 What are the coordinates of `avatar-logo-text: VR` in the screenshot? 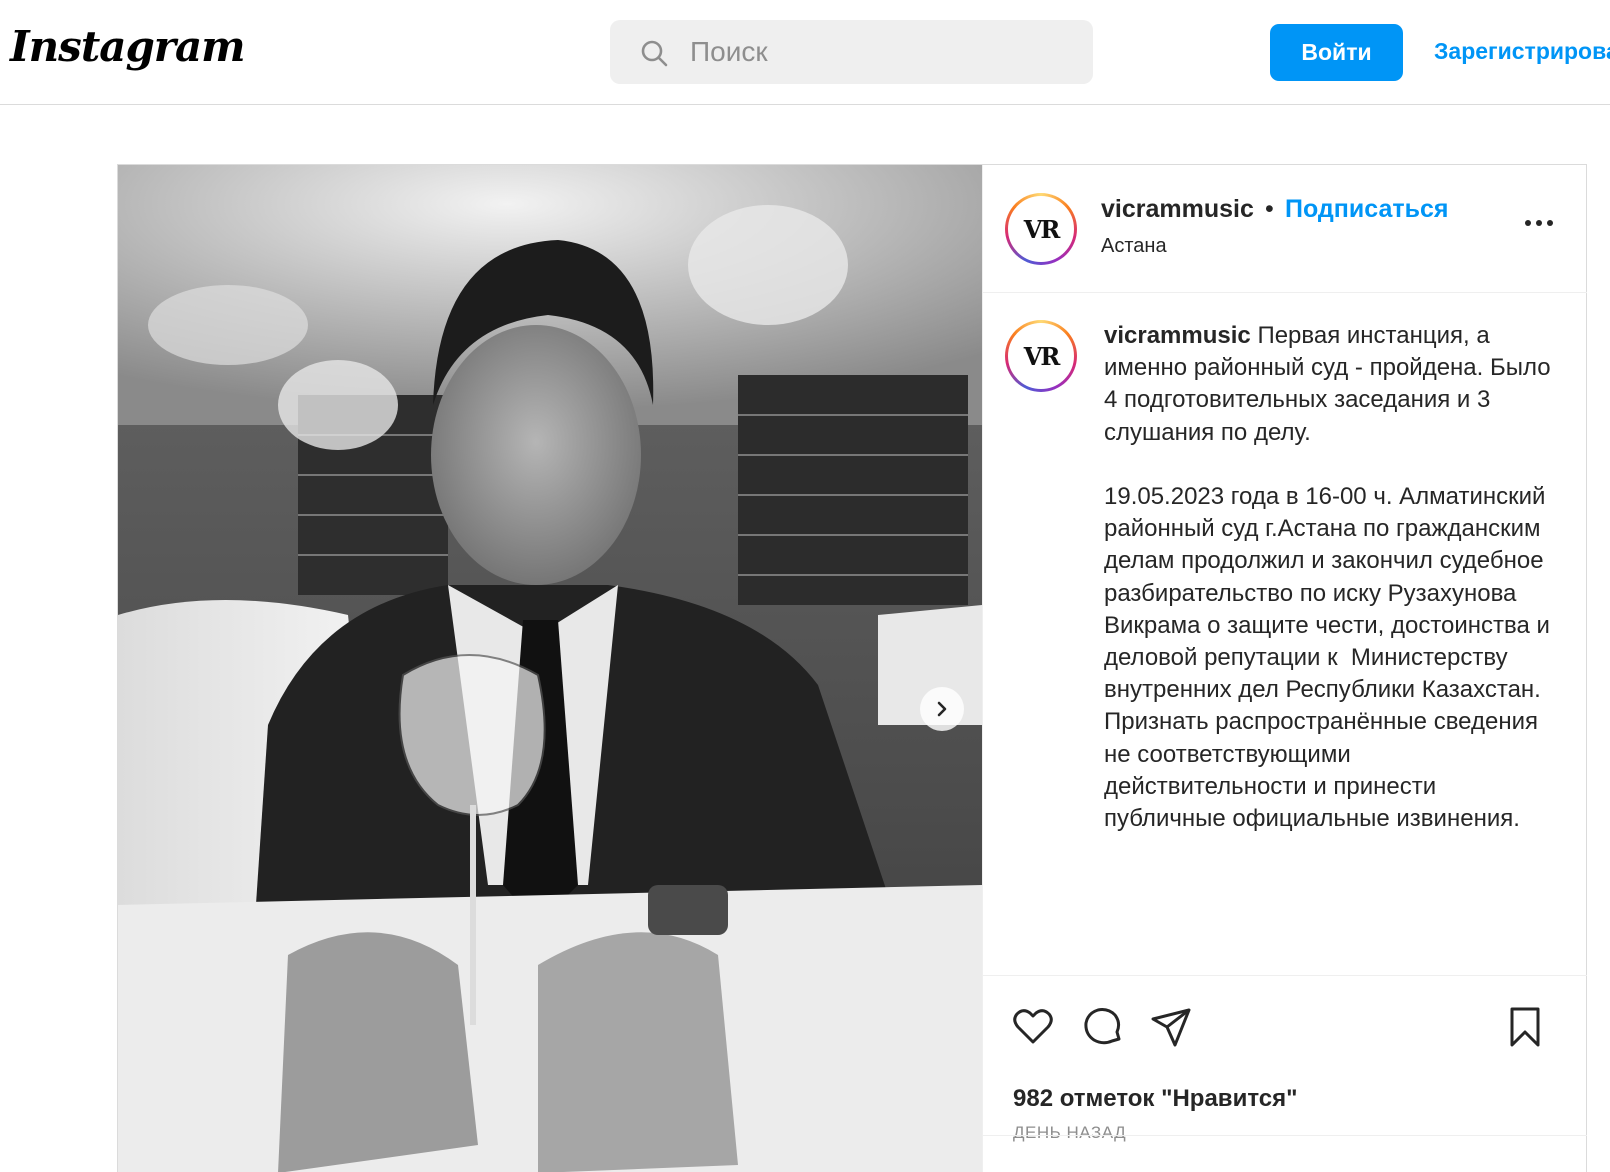 It's located at (1042, 229).